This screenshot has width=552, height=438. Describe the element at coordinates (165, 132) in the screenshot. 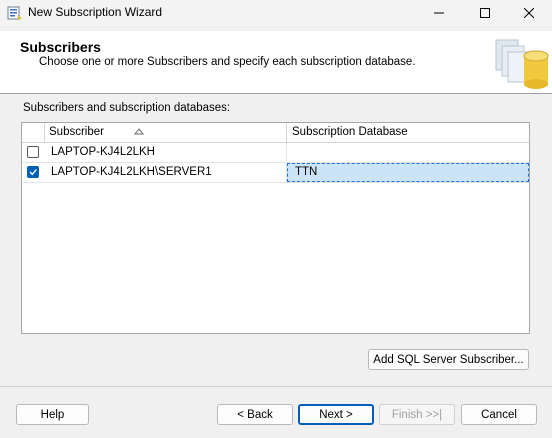

I see `subscriber-column-header: Subscriber` at that location.